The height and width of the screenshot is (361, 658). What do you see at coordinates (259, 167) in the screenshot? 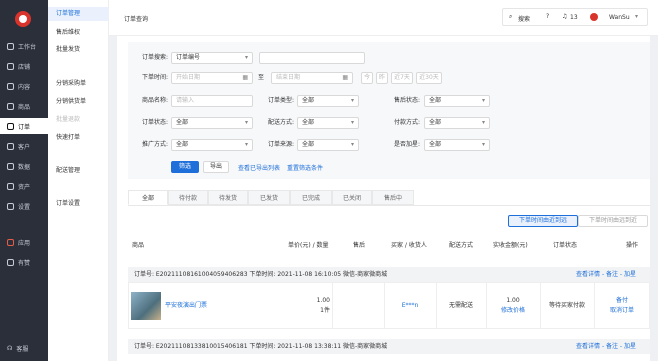
I see `exported-list-link: 查看已导出列表` at bounding box center [259, 167].